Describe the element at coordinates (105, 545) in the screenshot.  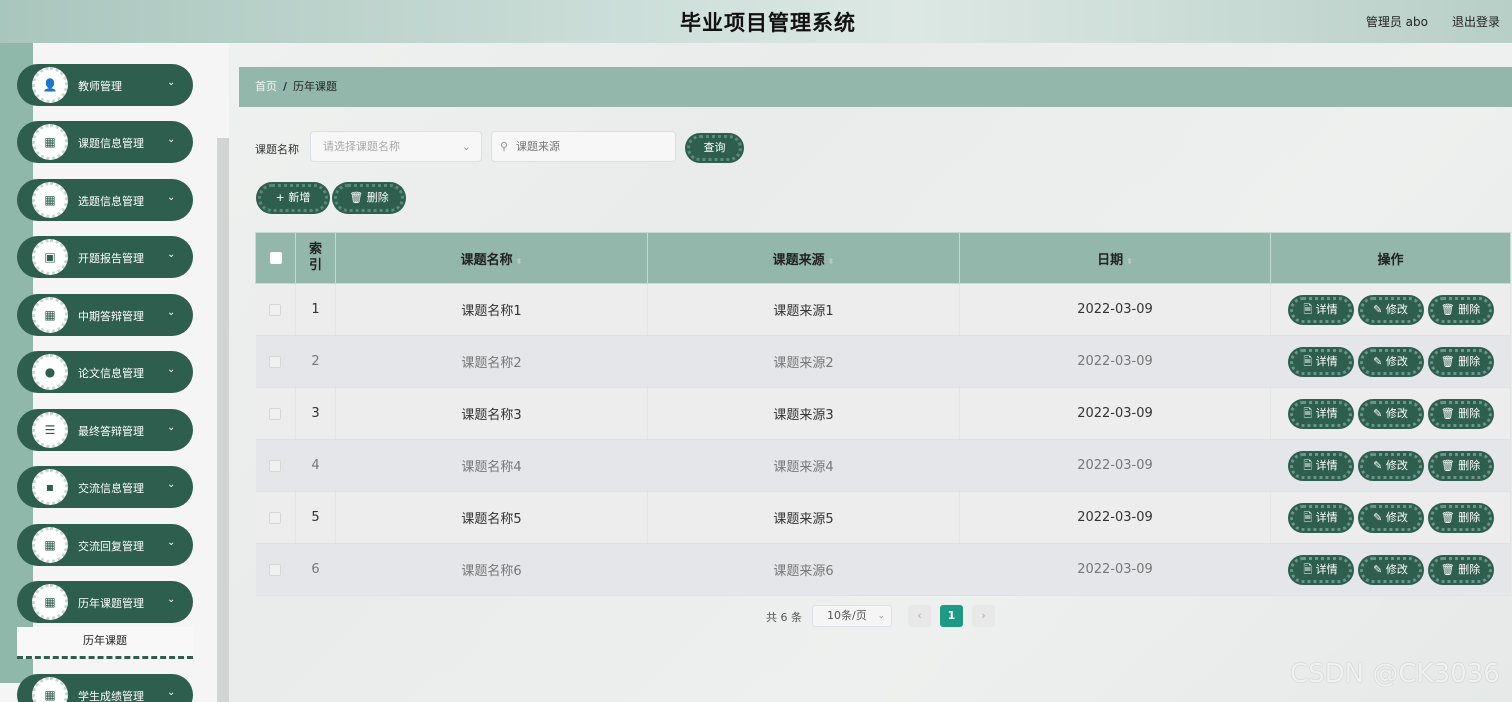
I see `sidebar-item: ▦ 交流回复管理 ⌄` at that location.